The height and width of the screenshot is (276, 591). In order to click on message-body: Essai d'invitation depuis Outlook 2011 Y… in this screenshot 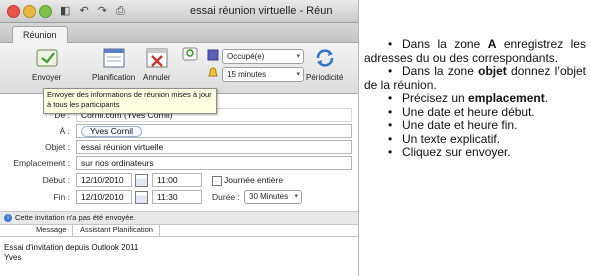, I will do `click(71, 253)`.